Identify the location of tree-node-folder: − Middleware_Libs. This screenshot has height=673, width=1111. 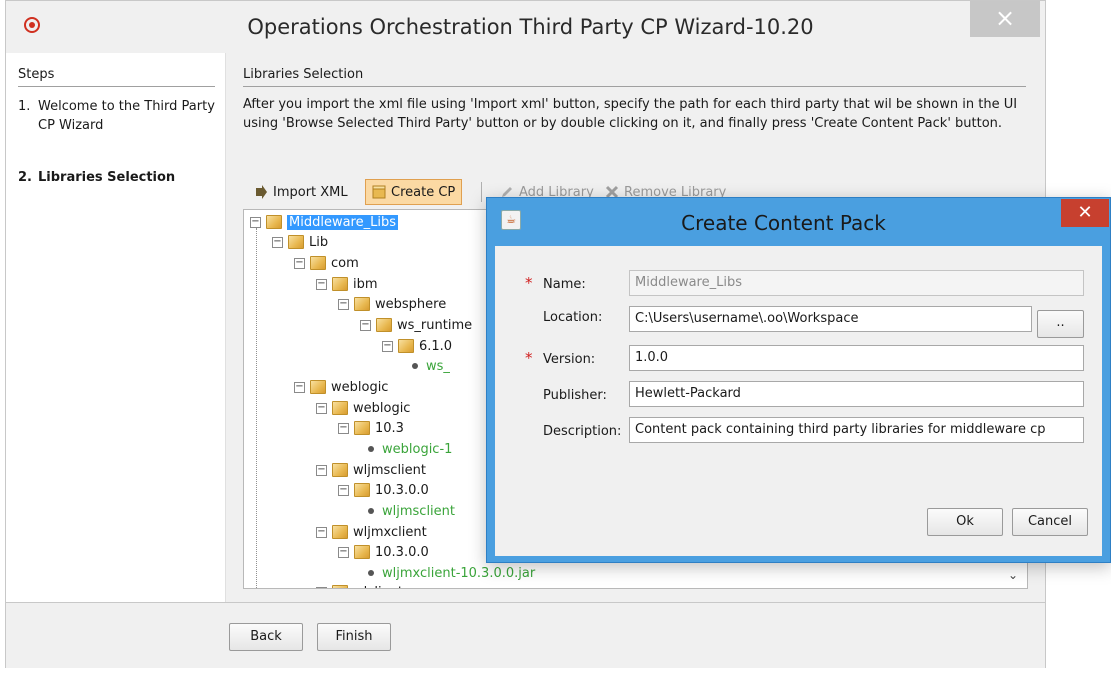
(324, 222).